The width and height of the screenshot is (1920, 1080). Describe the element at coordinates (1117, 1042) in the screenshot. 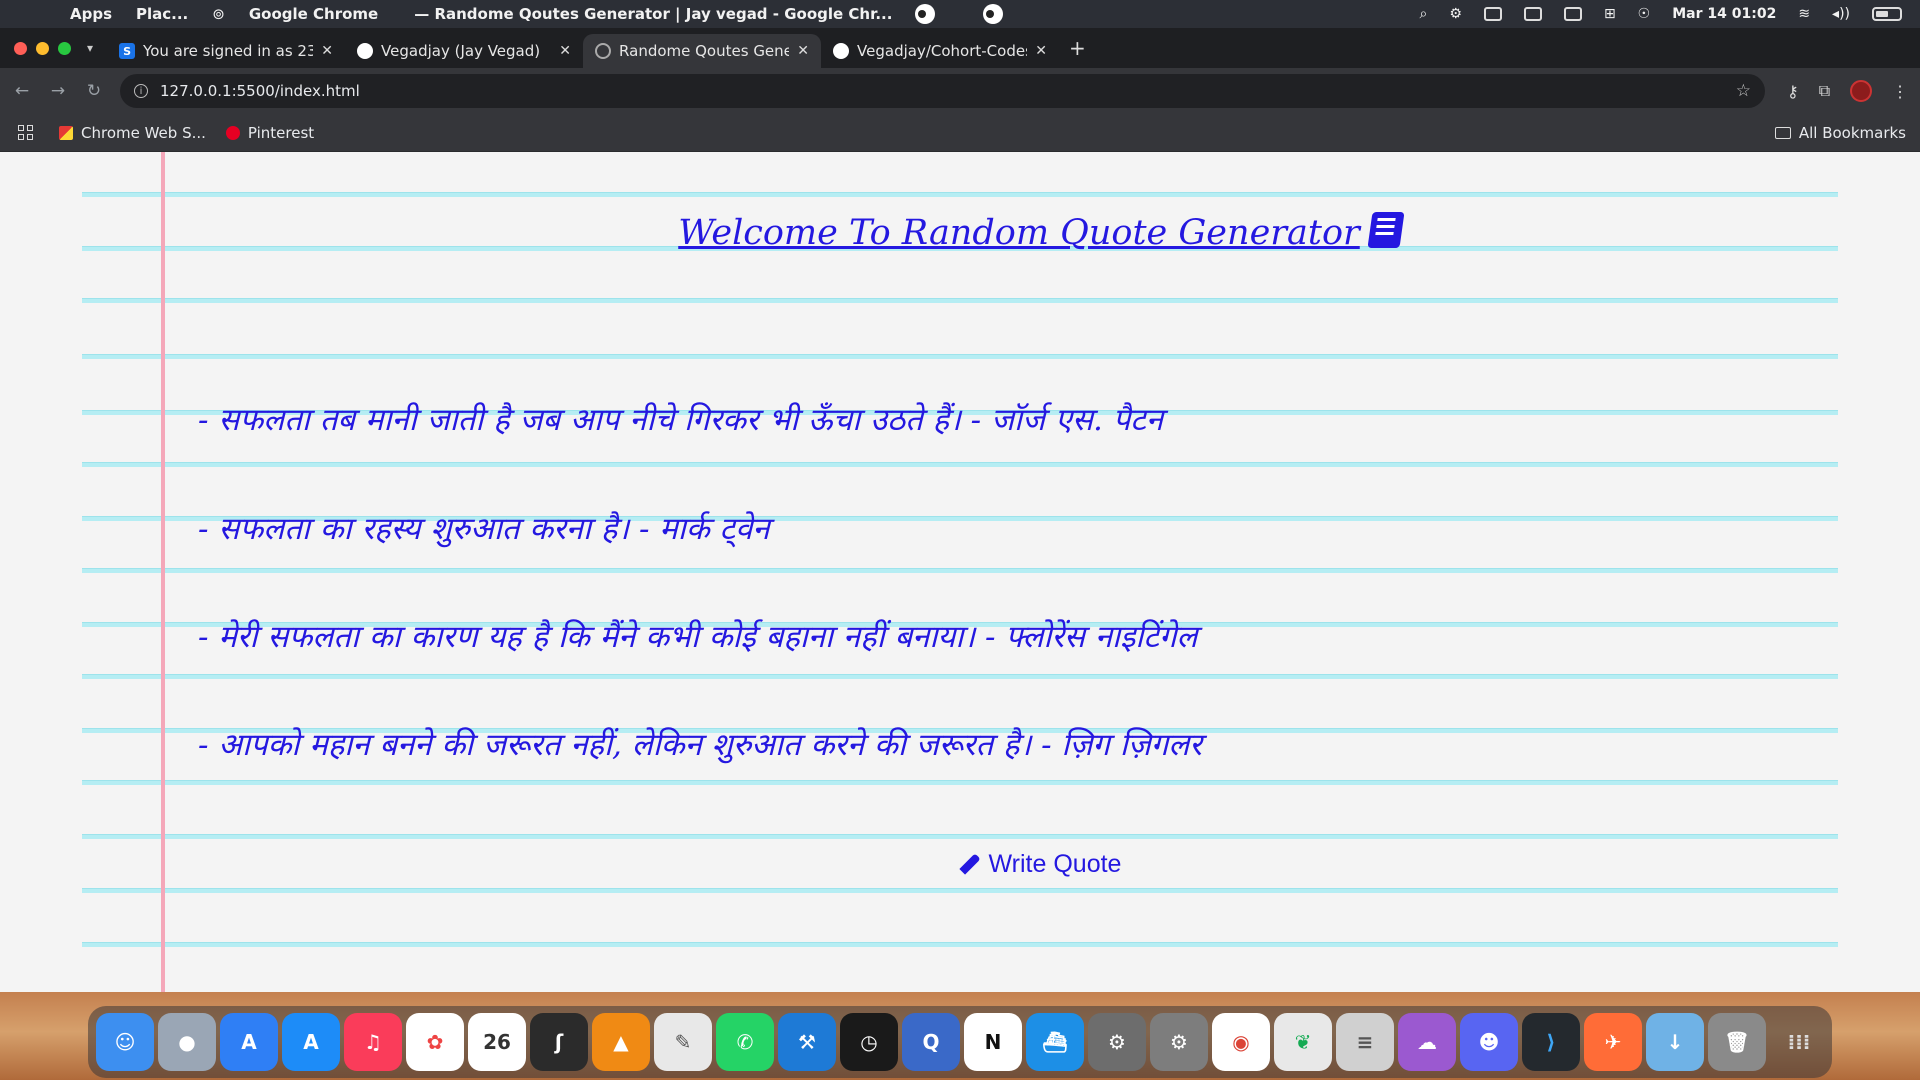

I see `system-settings-icon: ⚙` at that location.